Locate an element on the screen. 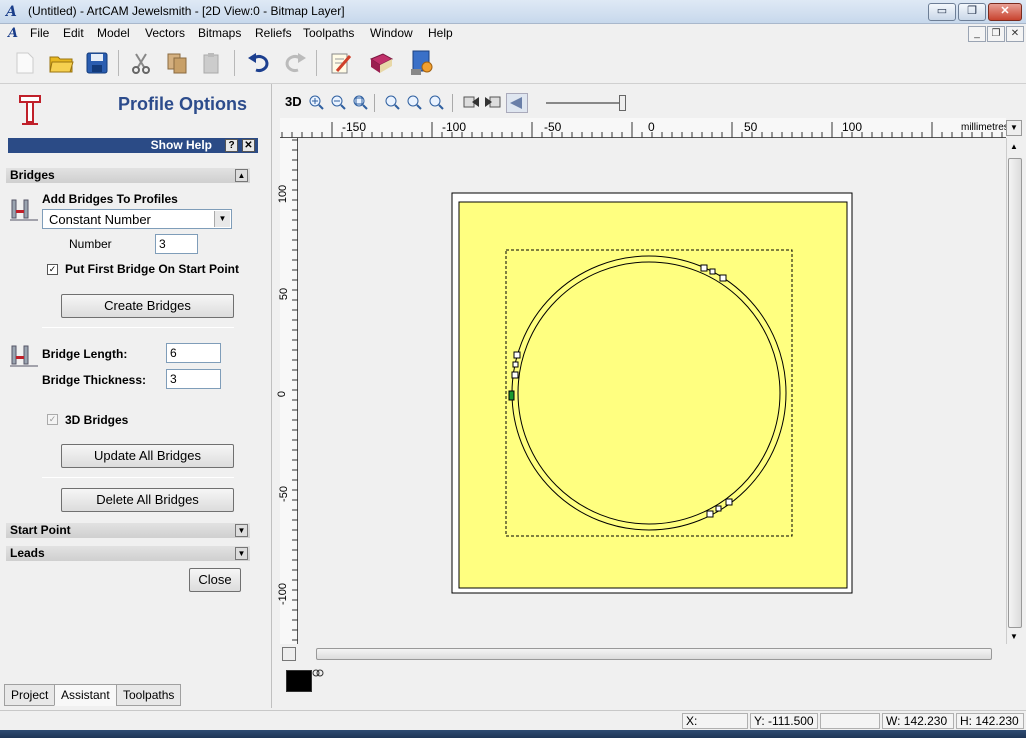  menu-bitmaps: Bitmaps is located at coordinates (219, 33).